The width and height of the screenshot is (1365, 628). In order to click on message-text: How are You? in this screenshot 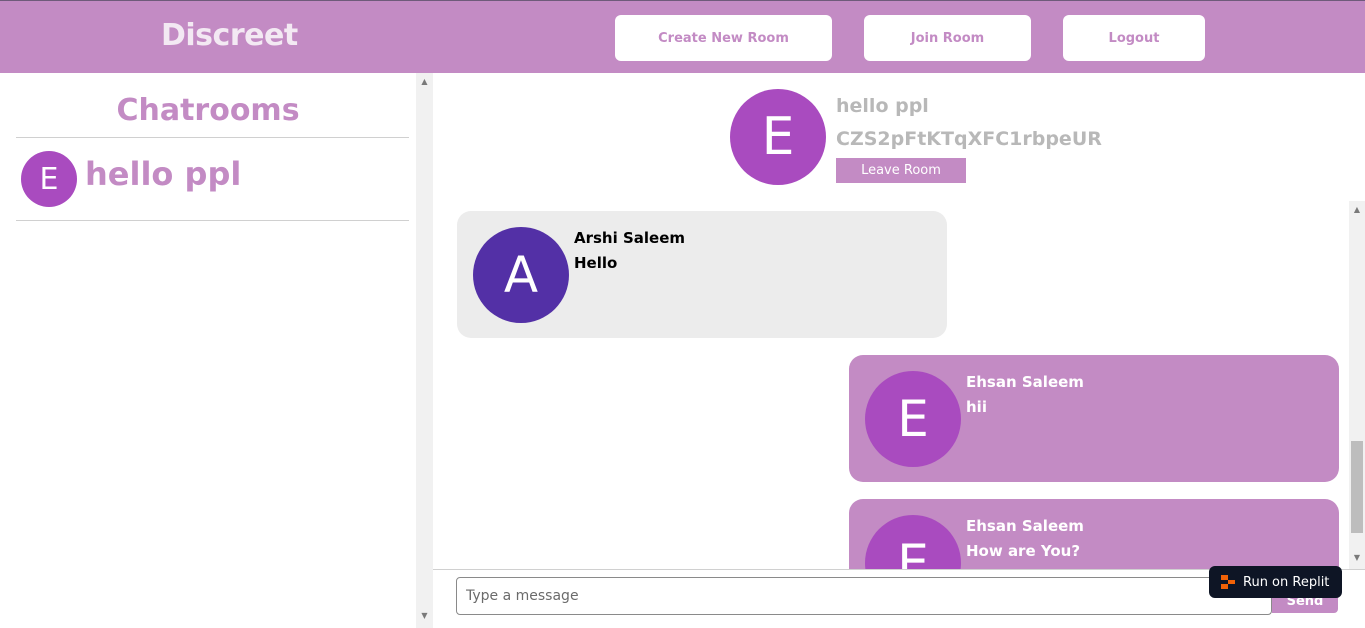, I will do `click(1023, 551)`.